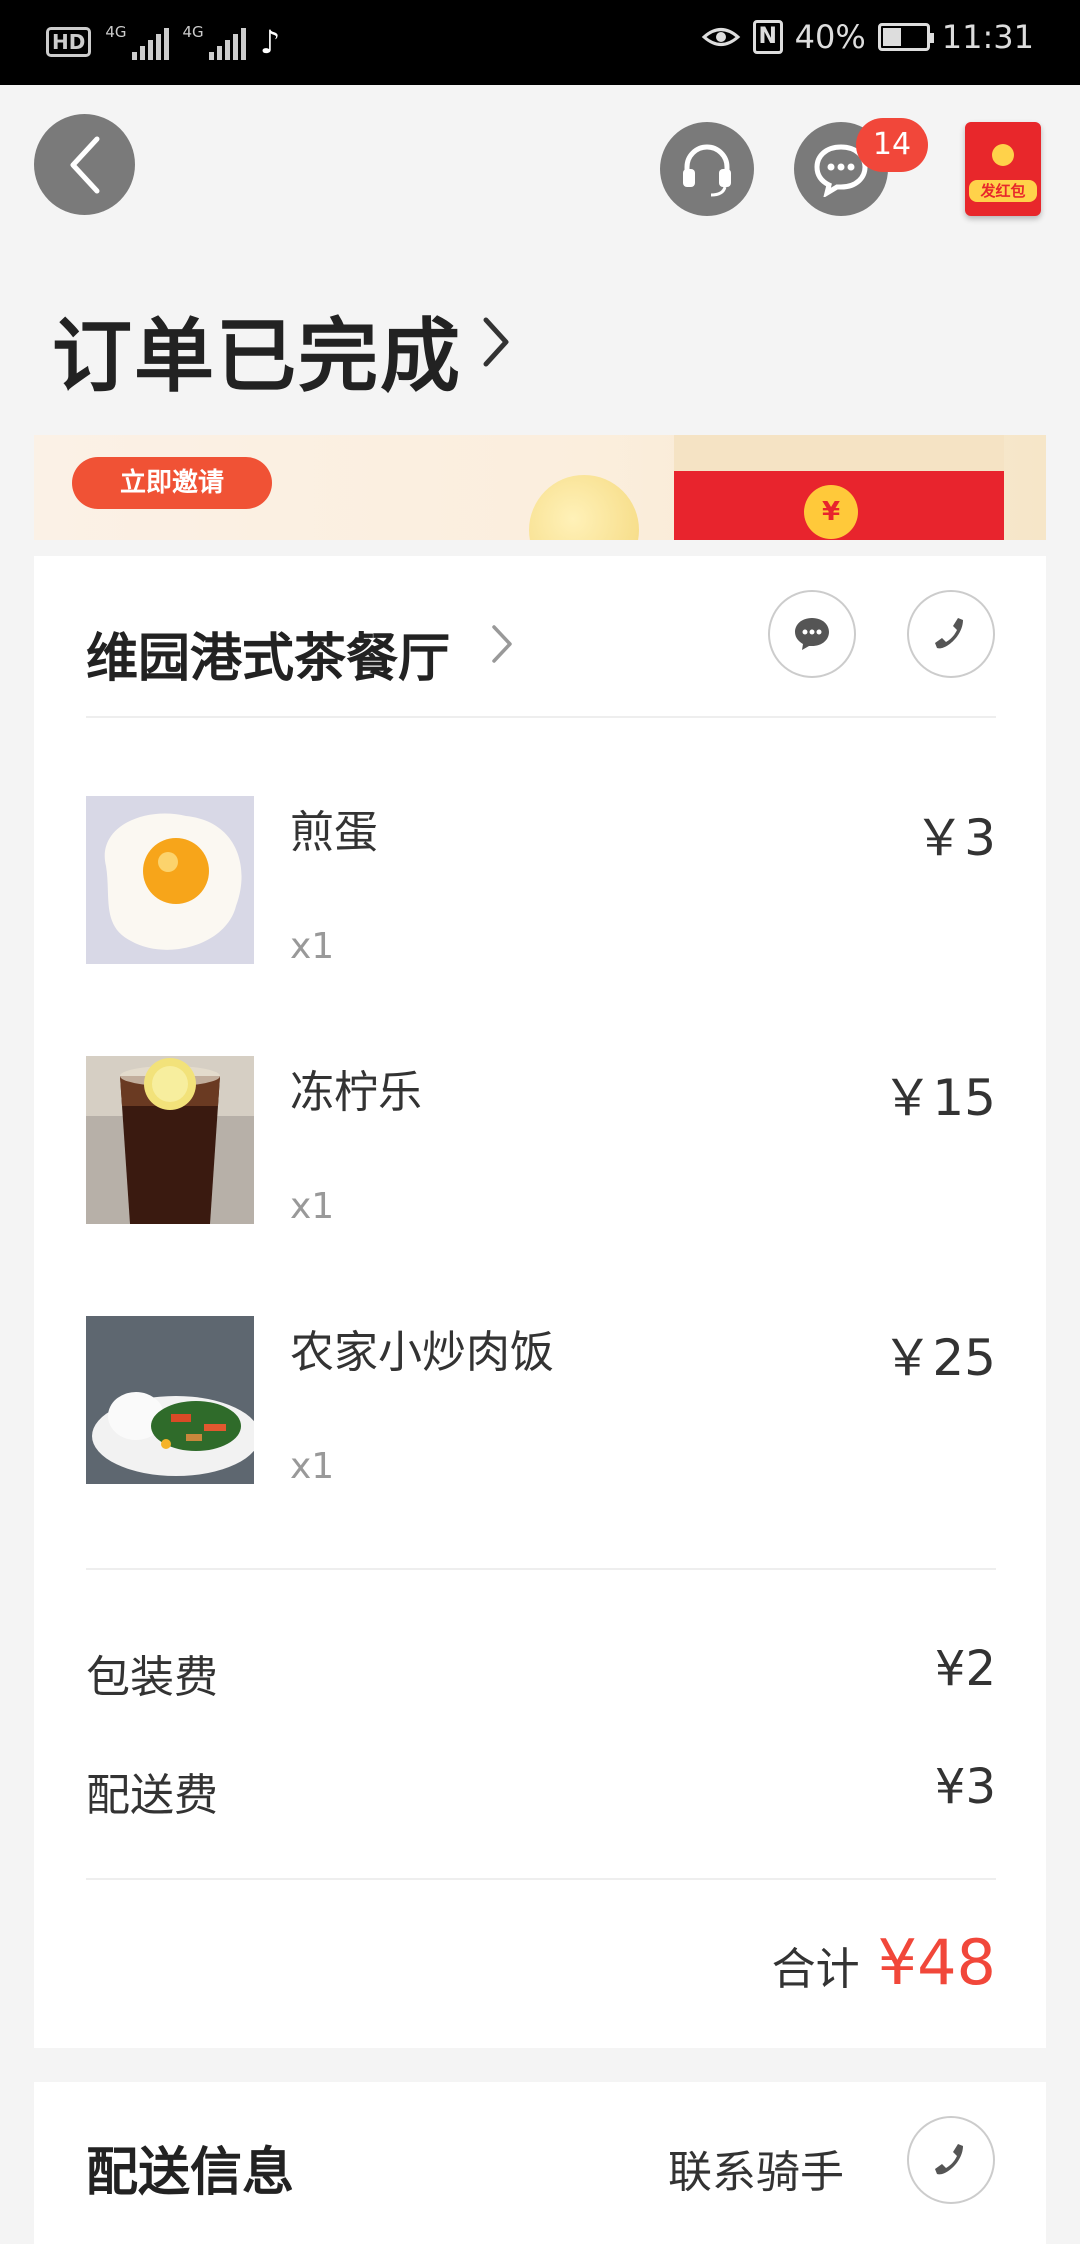 The image size is (1080, 2244). I want to click on status-bar-left: HD 4G 4G ♪, so click(163, 42).